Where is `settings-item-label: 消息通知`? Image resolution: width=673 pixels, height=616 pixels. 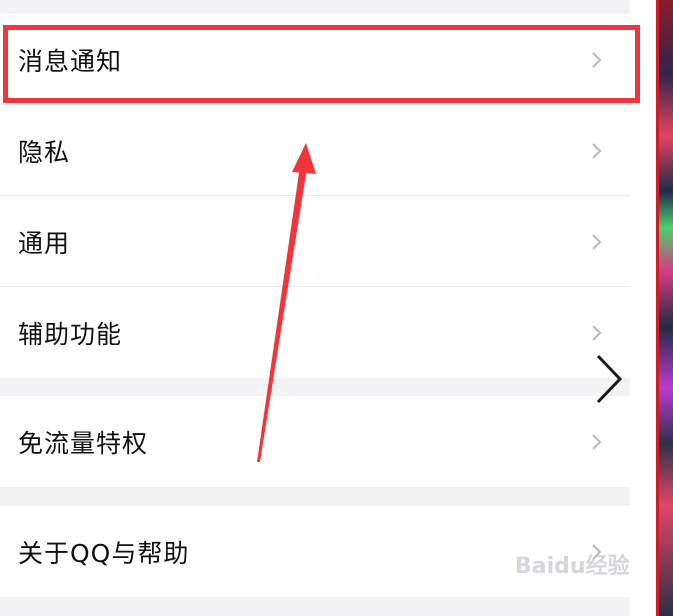 settings-item-label: 消息通知 is located at coordinates (70, 61).